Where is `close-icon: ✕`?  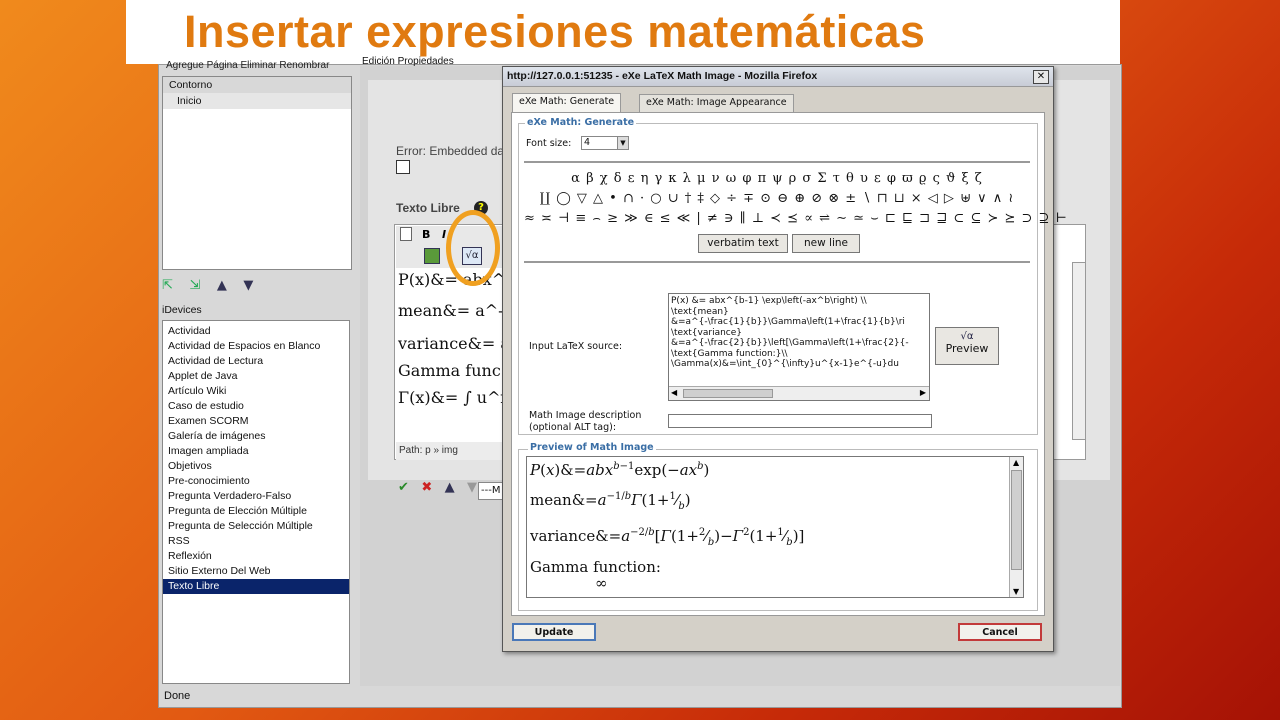 close-icon: ✕ is located at coordinates (1041, 77).